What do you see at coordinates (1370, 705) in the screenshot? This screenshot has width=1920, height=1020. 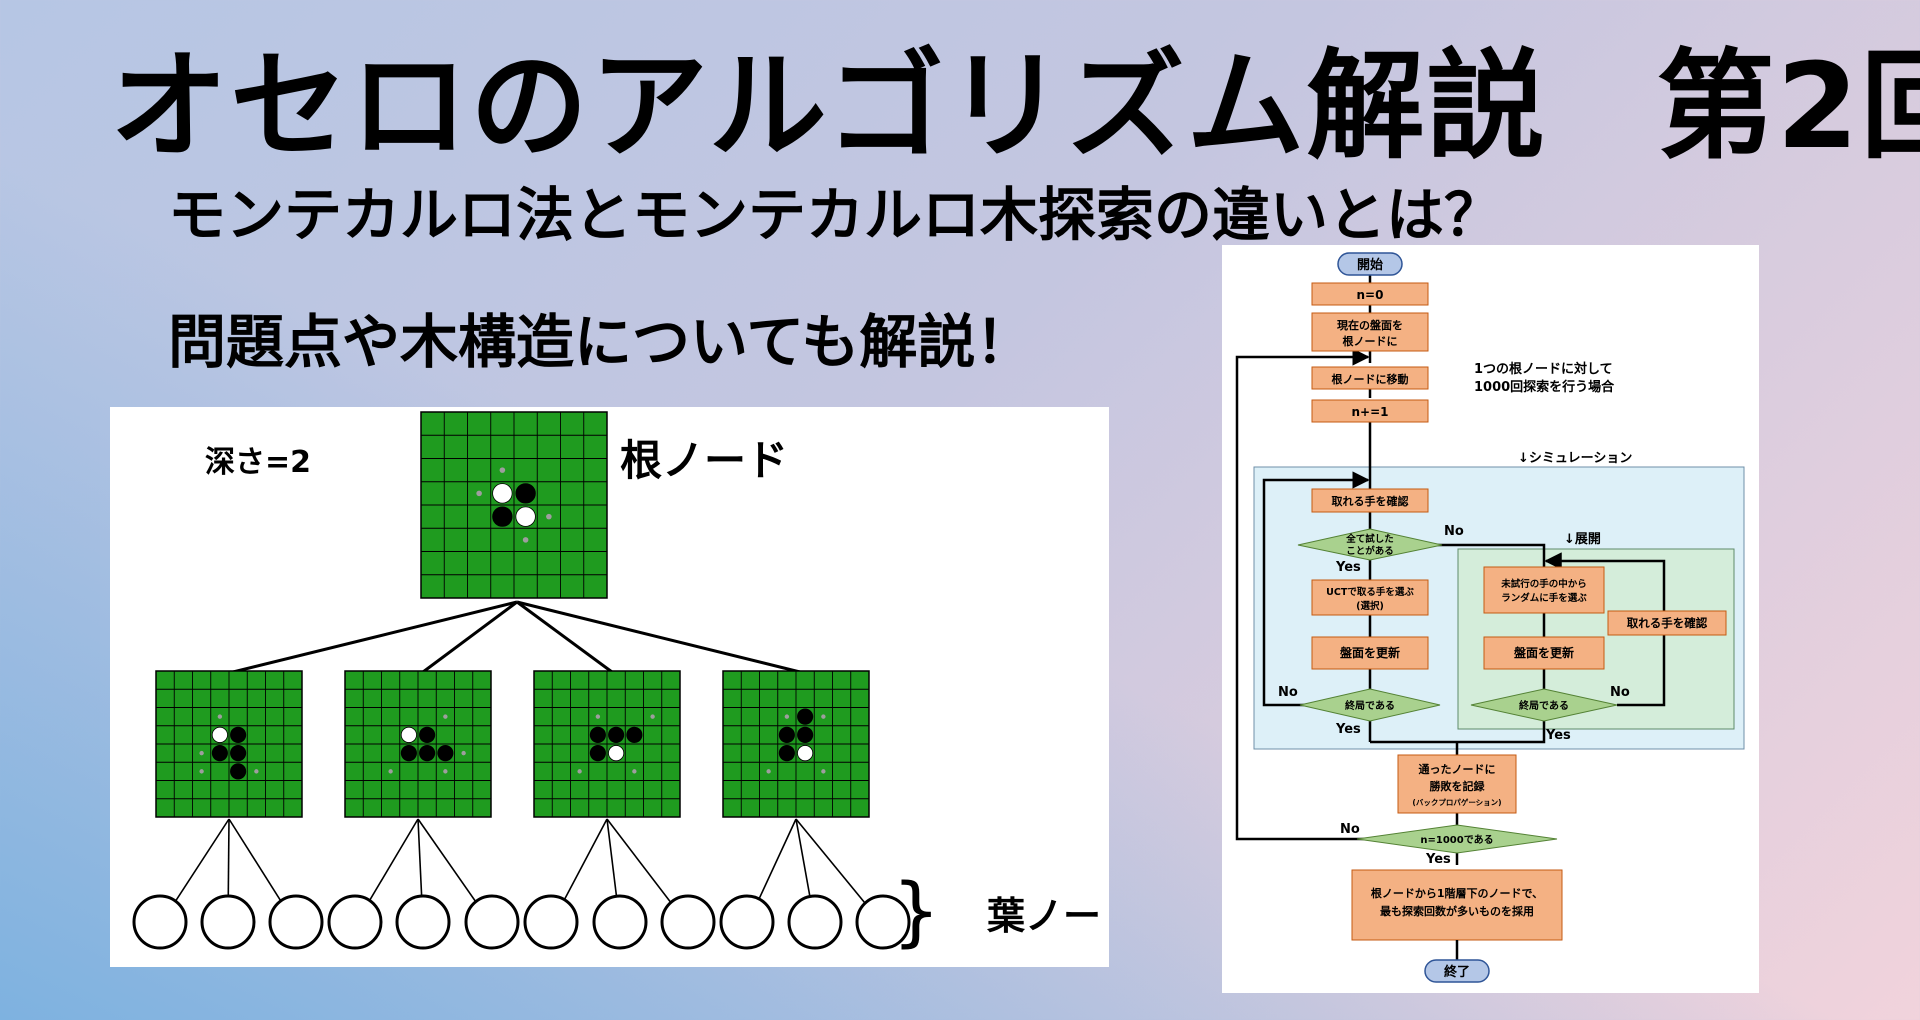 I see `game-over-label: 終局である` at bounding box center [1370, 705].